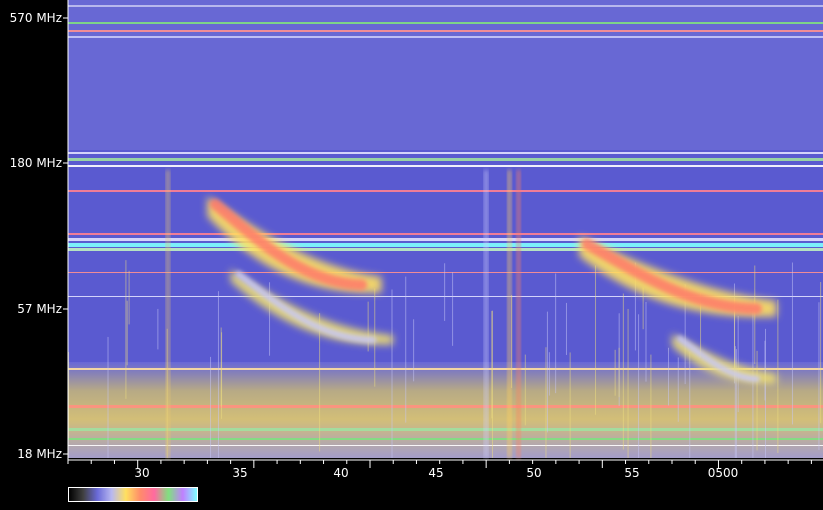 This screenshot has height=510, width=823. I want to click on y-tick-label-18: 18 MHz, so click(39, 454).